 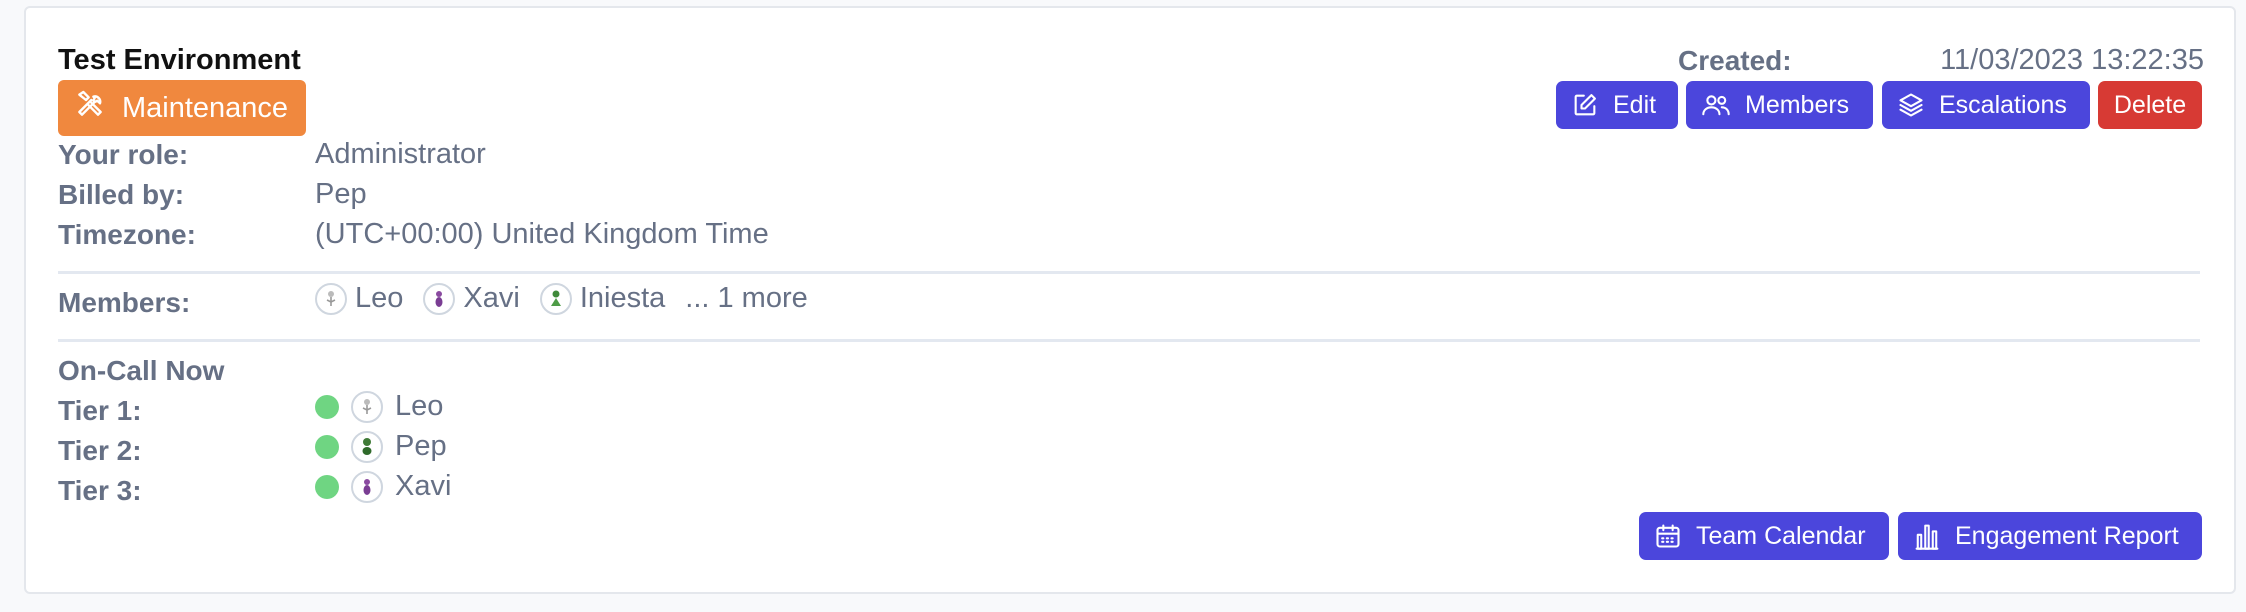 I want to click on tier-2-label: Tier 2:, so click(x=100, y=450).